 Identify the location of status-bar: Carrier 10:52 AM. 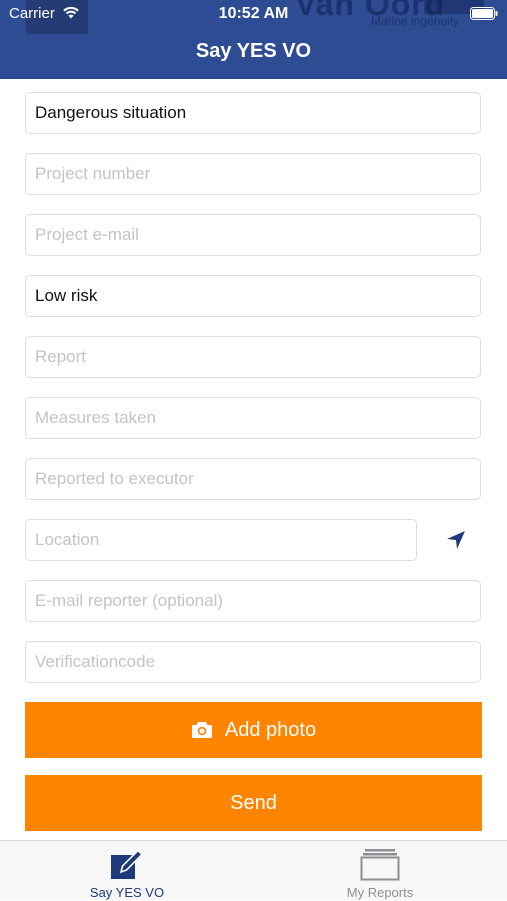
(253, 14).